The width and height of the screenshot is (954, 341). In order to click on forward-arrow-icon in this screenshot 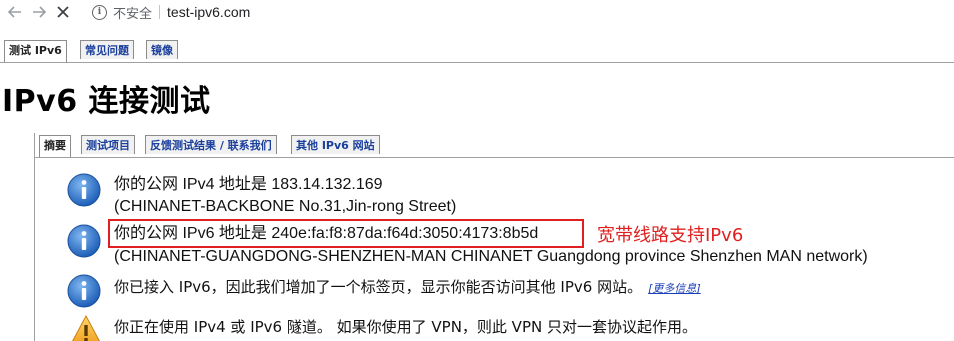, I will do `click(40, 12)`.